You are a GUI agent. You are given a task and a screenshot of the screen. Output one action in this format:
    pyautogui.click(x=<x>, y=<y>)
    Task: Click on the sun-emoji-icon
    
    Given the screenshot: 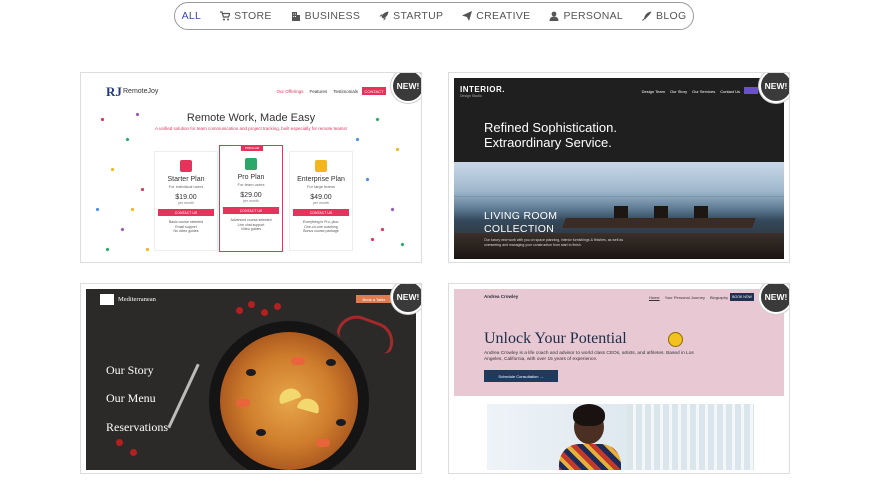 What is the action you would take?
    pyautogui.click(x=675, y=339)
    